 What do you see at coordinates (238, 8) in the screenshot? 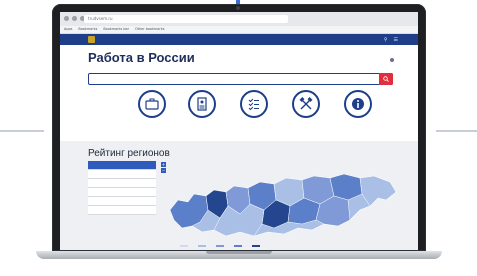
I see `camera-icon` at bounding box center [238, 8].